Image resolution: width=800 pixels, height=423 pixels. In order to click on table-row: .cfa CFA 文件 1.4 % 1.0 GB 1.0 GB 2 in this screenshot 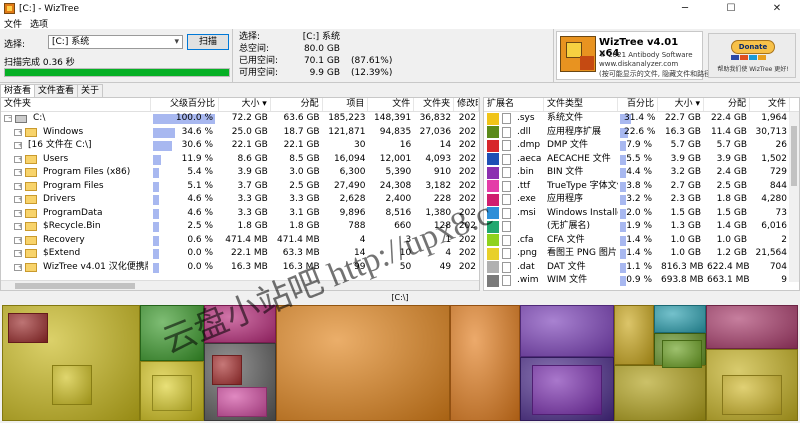, I will do `click(641, 241)`.